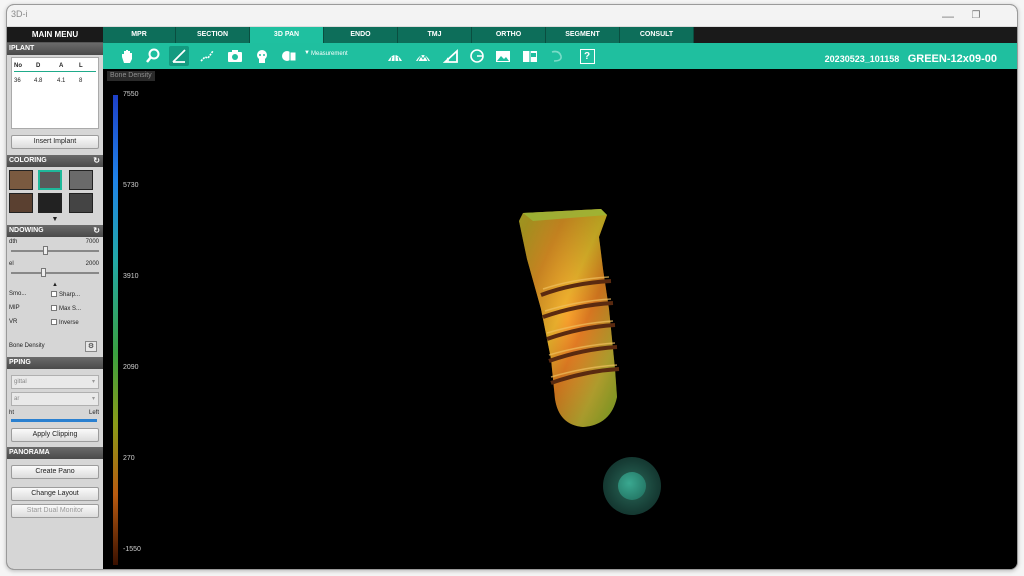 This screenshot has height=576, width=1024. Describe the element at coordinates (435, 35) in the screenshot. I see `tab-tmj: TMJ` at that location.